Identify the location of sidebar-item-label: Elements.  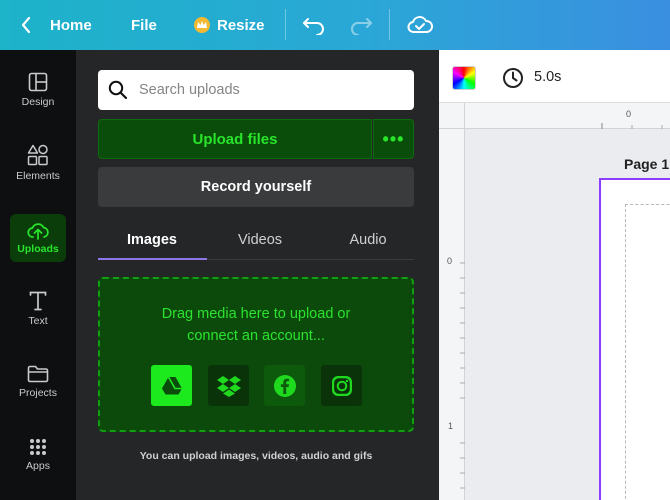
(38, 176).